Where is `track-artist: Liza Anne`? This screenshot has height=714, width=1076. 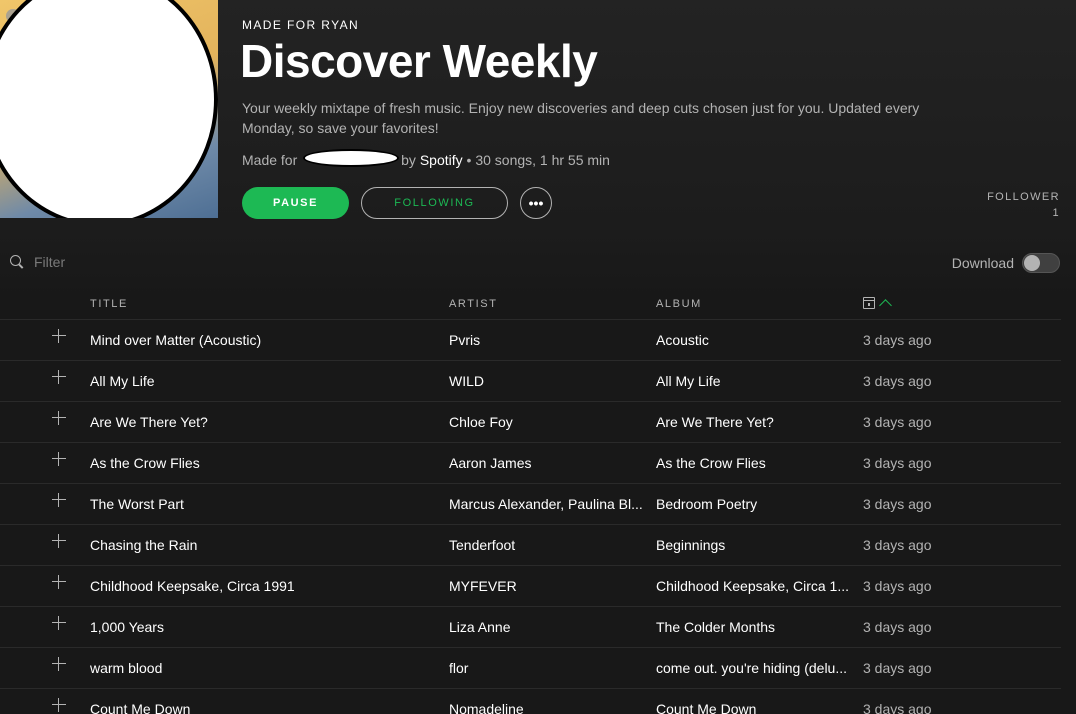
track-artist: Liza Anne is located at coordinates (546, 627).